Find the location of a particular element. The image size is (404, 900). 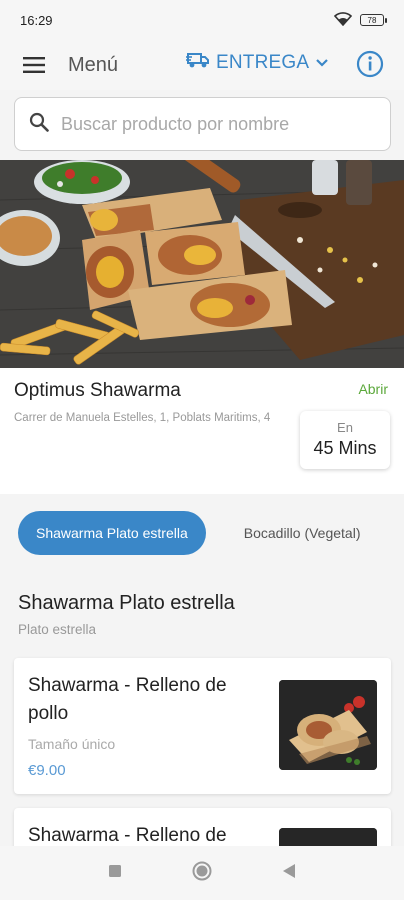

store-name: Optimus Shawarma is located at coordinates (97, 390).